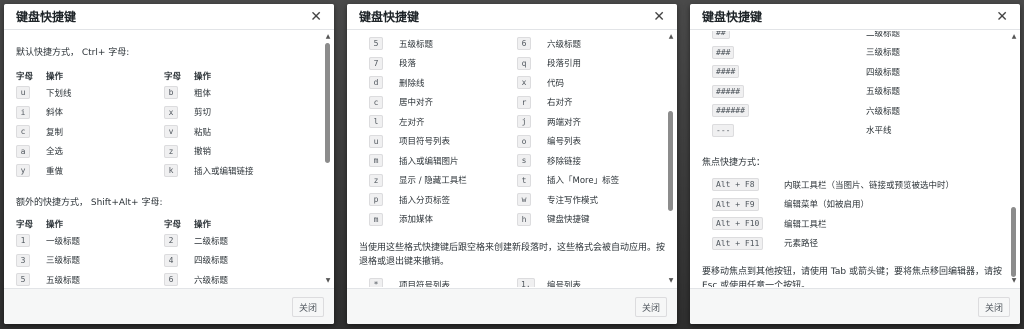 The height and width of the screenshot is (329, 1024). Describe the element at coordinates (376, 200) in the screenshot. I see `shortcut-key: p` at that location.